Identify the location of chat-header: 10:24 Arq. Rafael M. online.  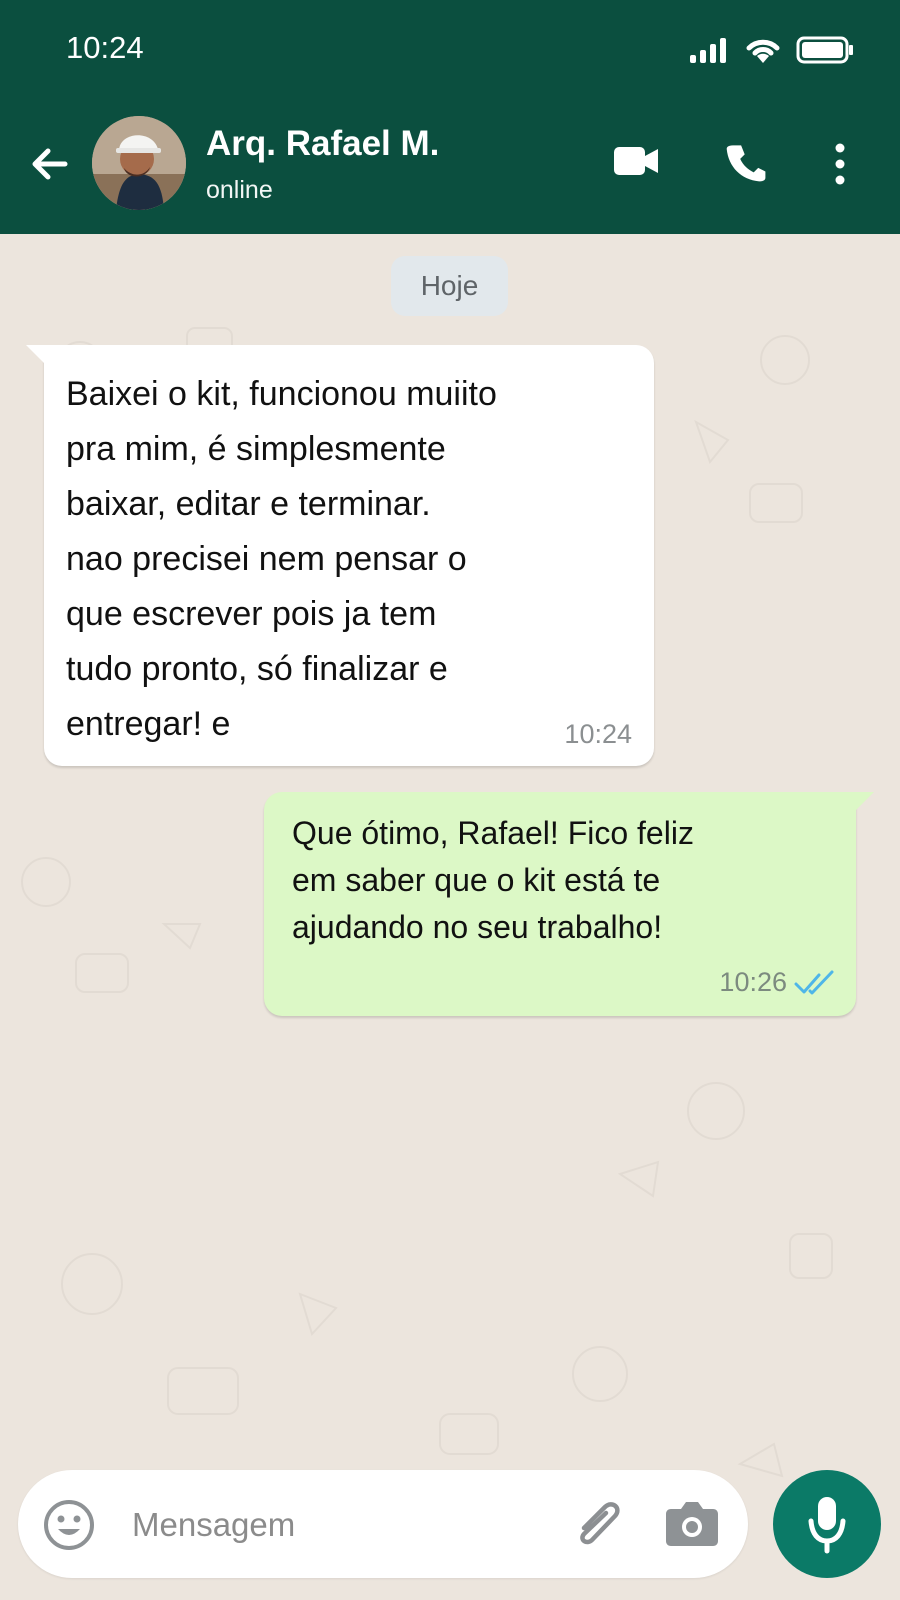
(450, 117).